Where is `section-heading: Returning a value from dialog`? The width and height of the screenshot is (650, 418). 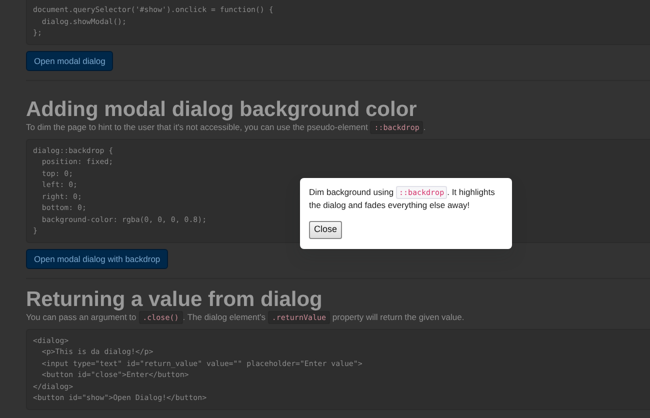 section-heading: Returning a value from dialog is located at coordinates (175, 299).